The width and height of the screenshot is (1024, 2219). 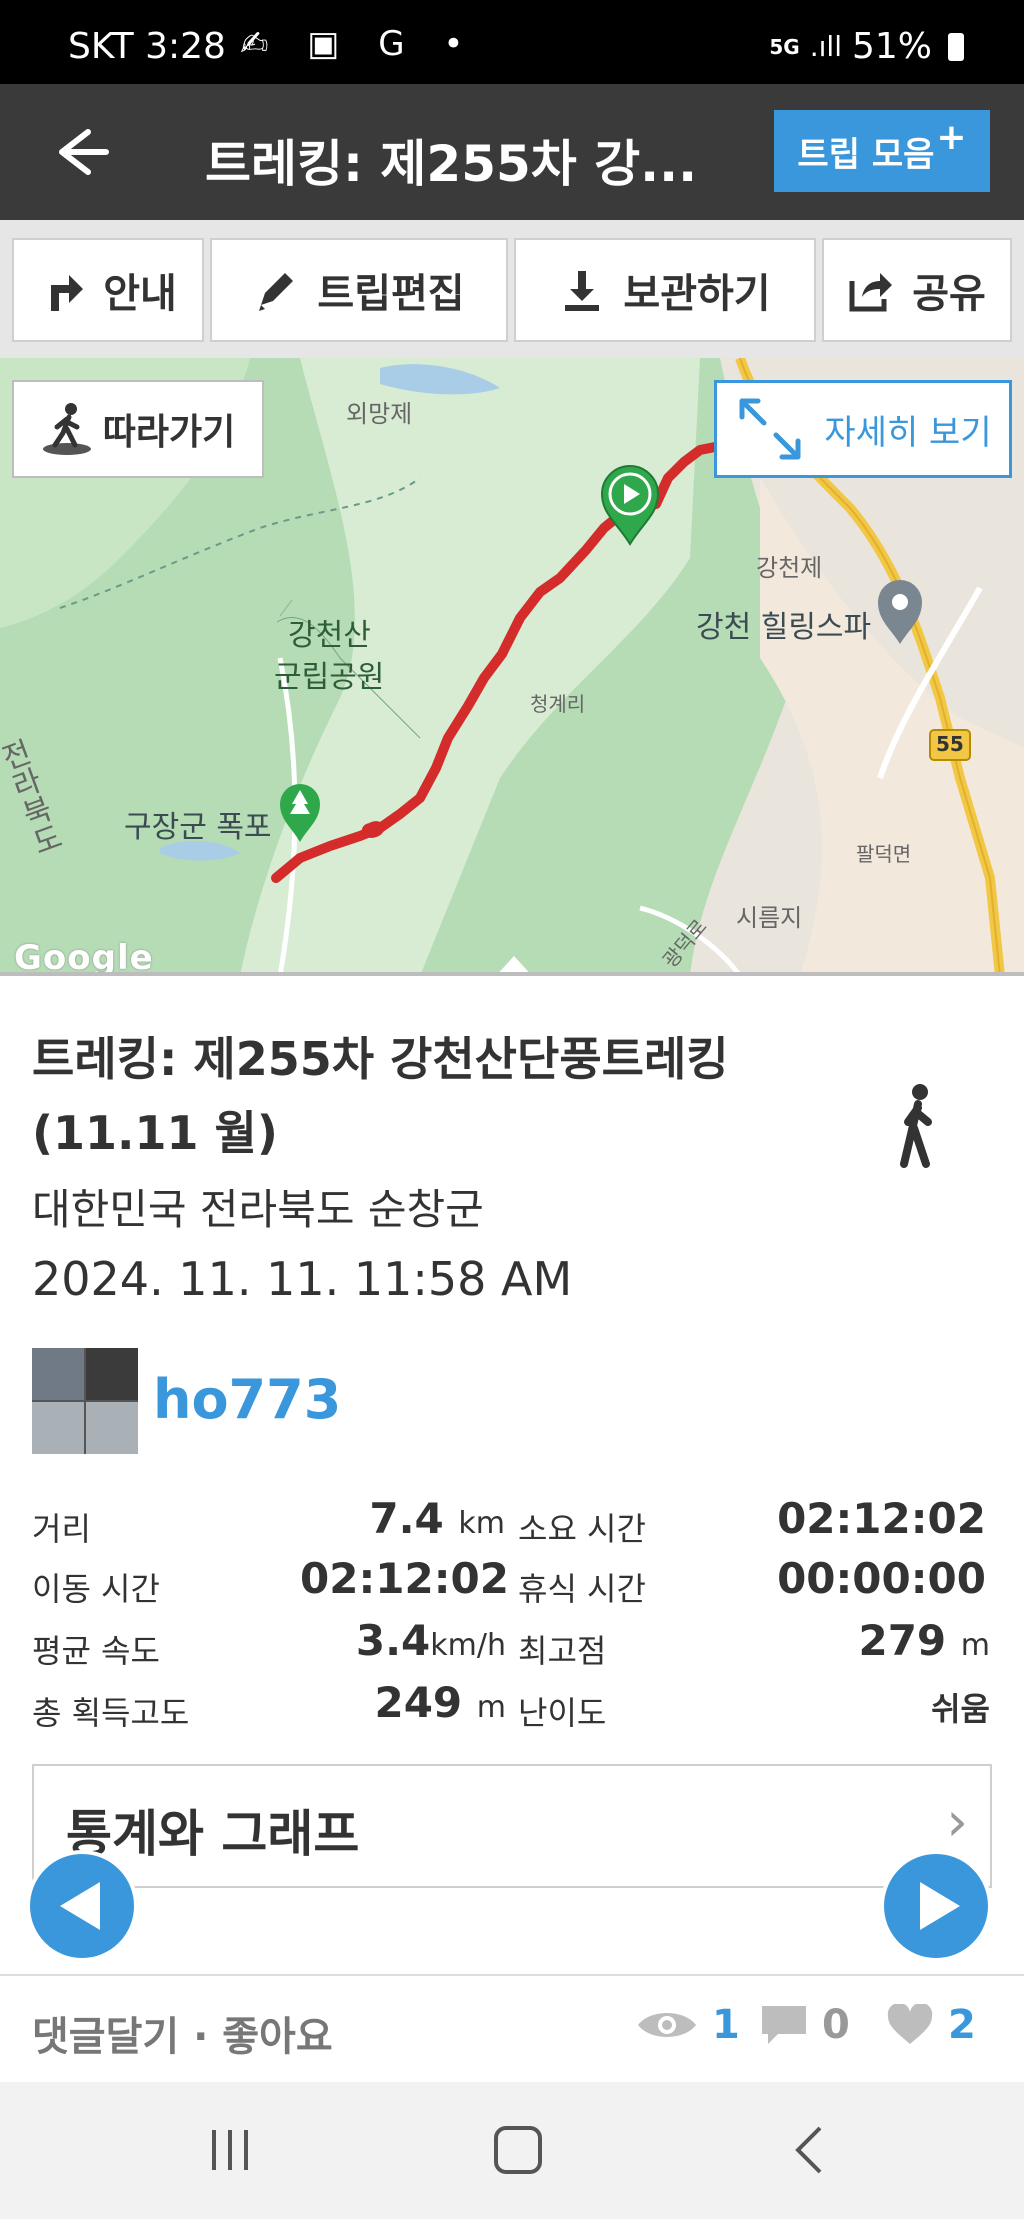 I want to click on google-attribution: Google, so click(x=84, y=957).